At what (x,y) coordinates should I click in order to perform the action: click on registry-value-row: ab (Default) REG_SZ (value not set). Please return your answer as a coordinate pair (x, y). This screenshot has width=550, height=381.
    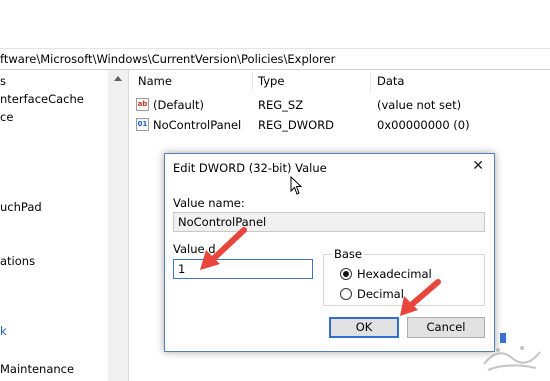
    Looking at the image, I should click on (343, 105).